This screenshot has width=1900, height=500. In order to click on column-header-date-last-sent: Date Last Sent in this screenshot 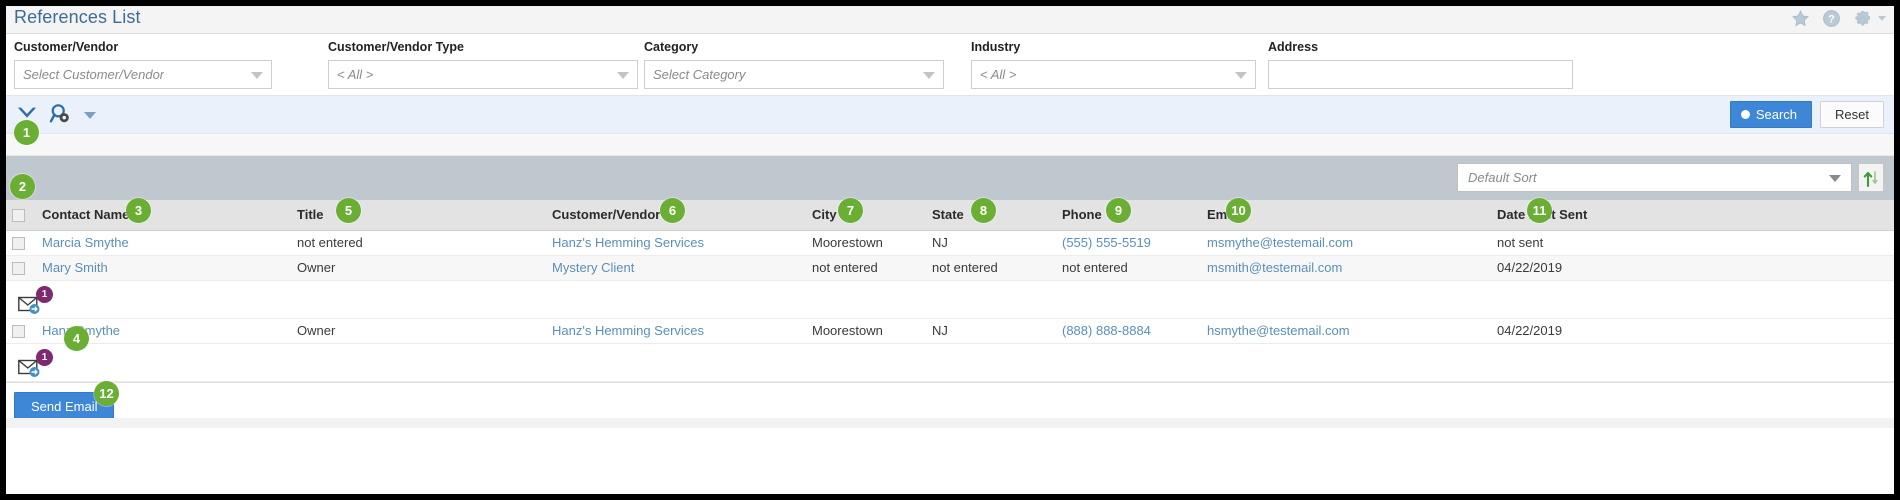, I will do `click(1692, 215)`.